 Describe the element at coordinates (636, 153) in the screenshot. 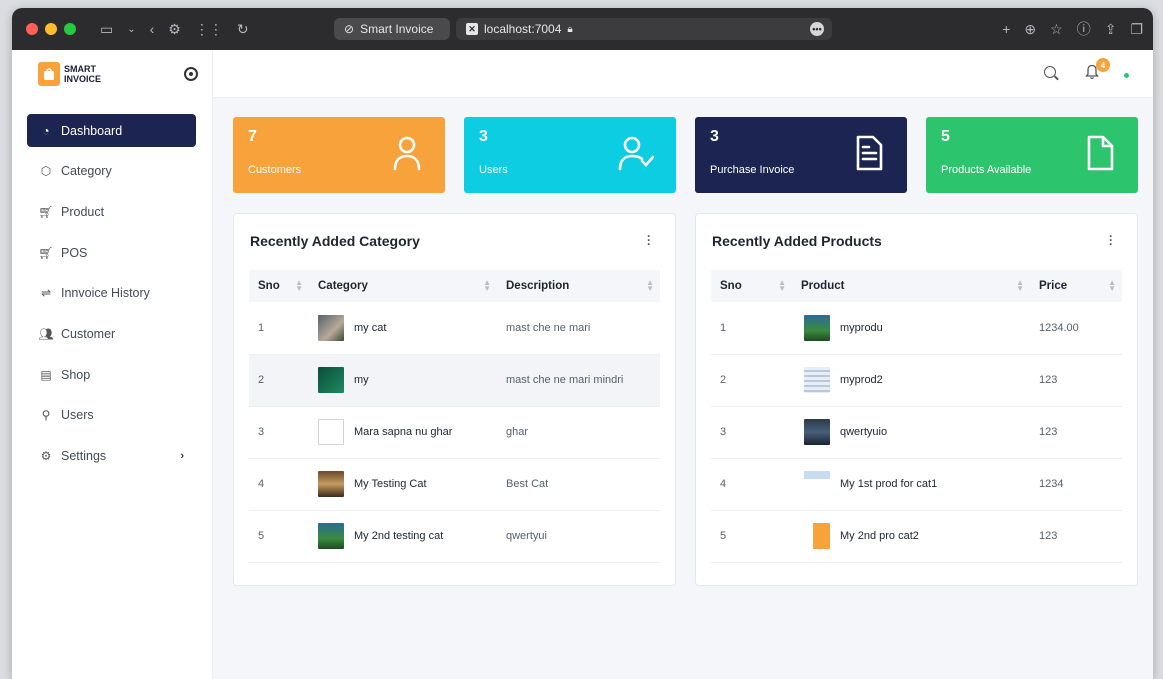

I see `user-check-icon` at that location.